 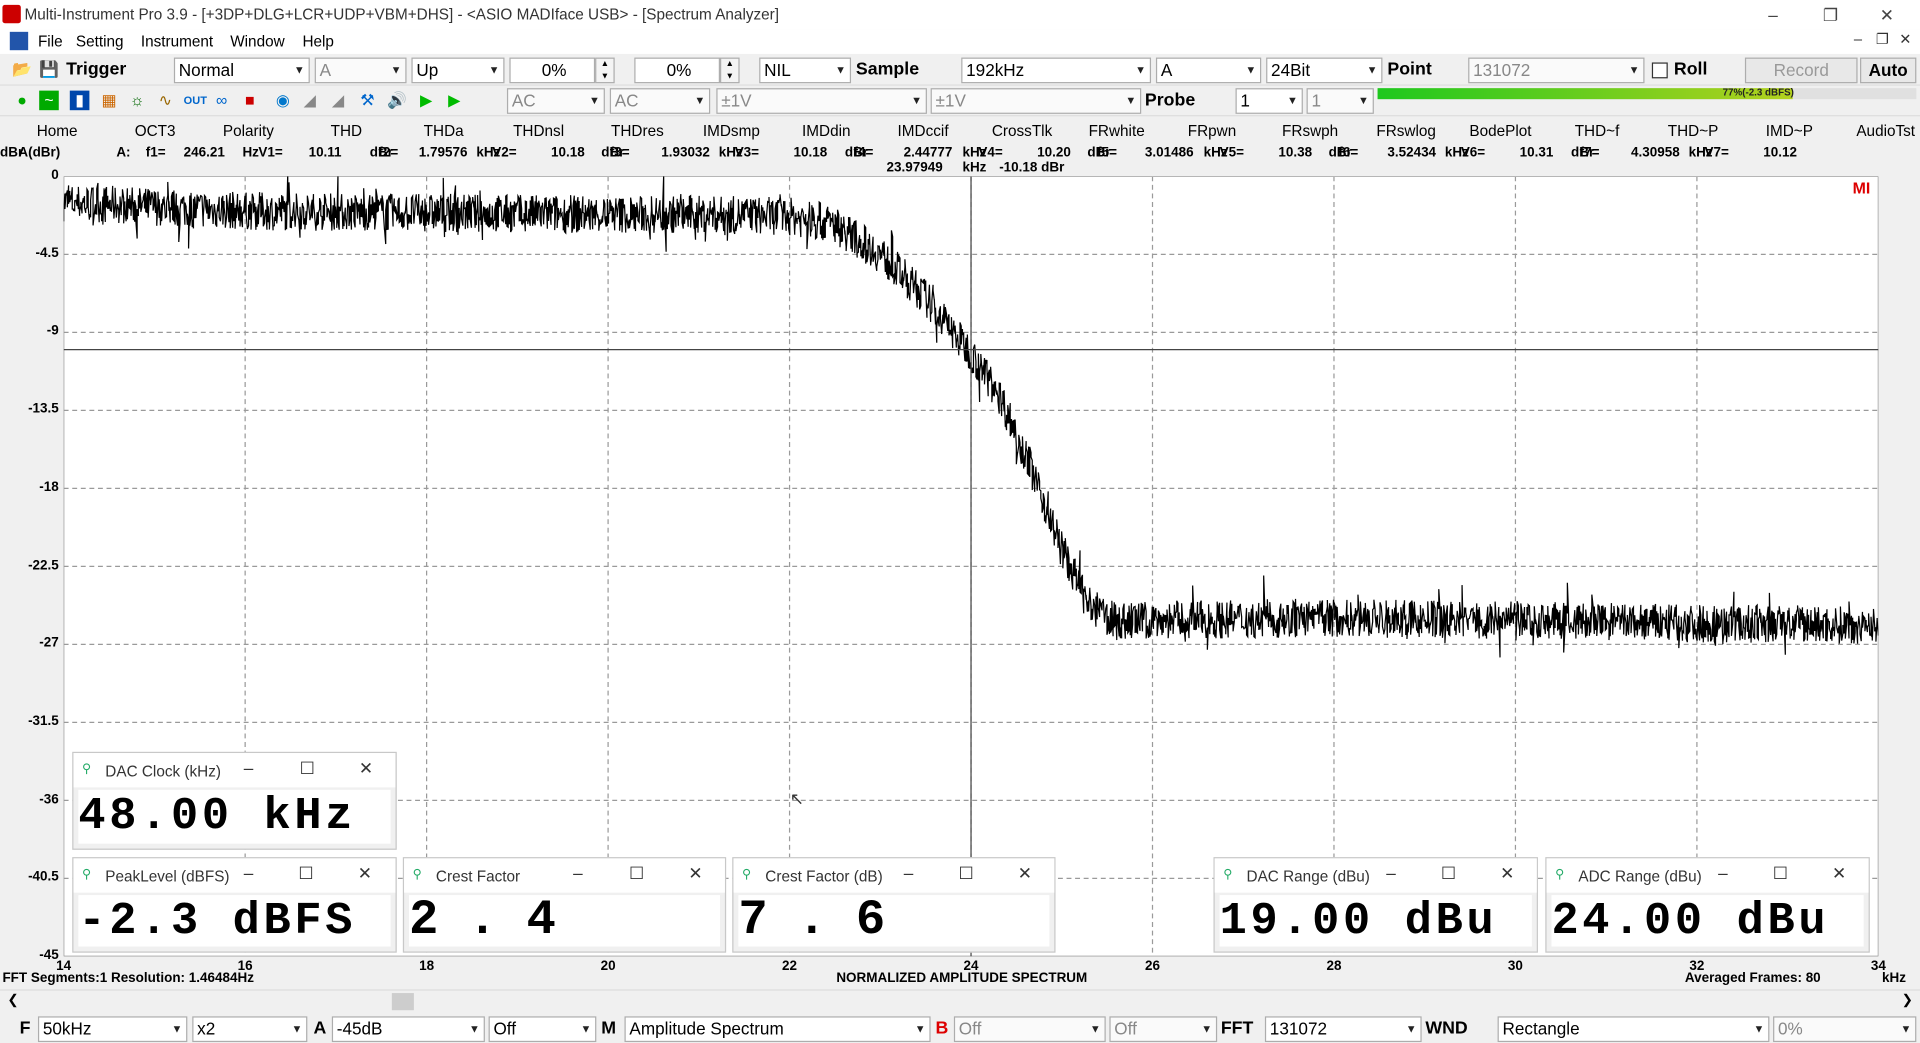 What do you see at coordinates (166, 101) in the screenshot?
I see `generator-icon: ∿` at bounding box center [166, 101].